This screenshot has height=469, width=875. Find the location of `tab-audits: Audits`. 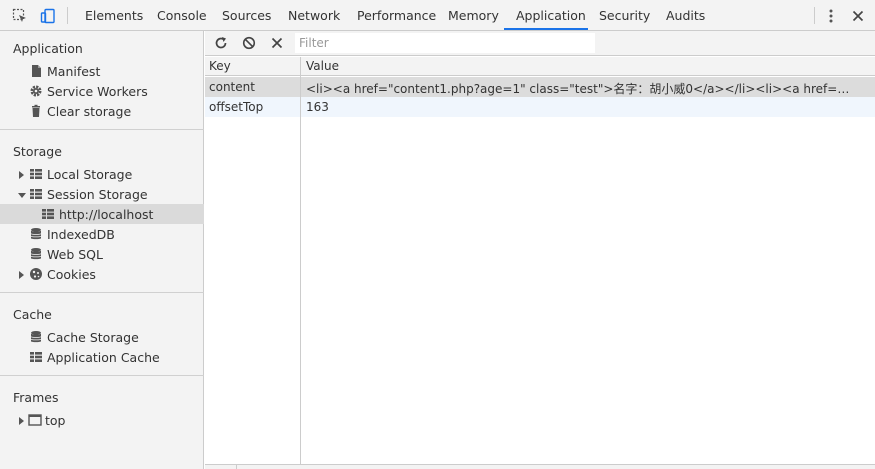

tab-audits: Audits is located at coordinates (685, 15).